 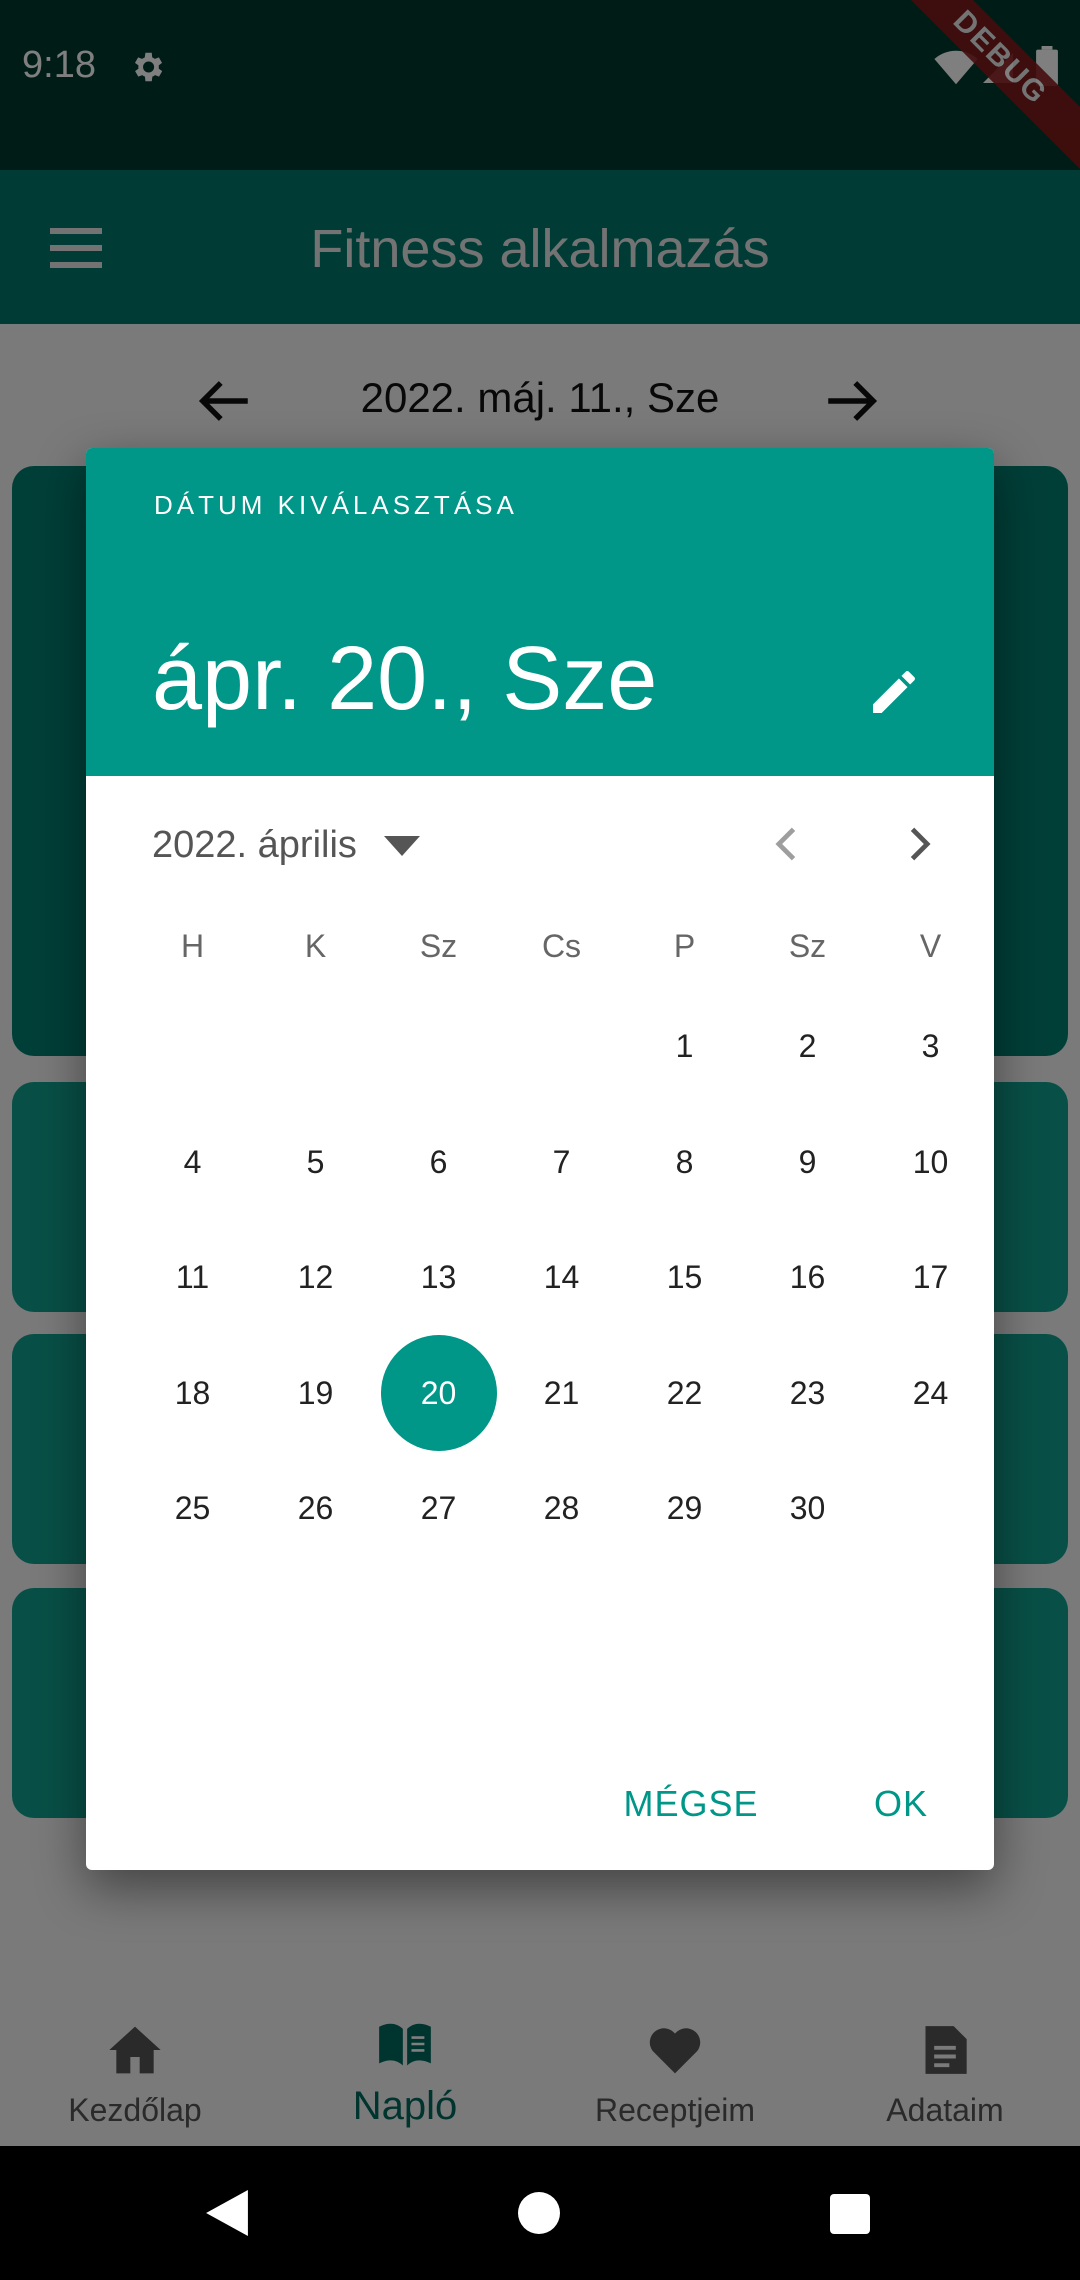 What do you see at coordinates (562, 1162) in the screenshot?
I see `calendar-day: 7` at bounding box center [562, 1162].